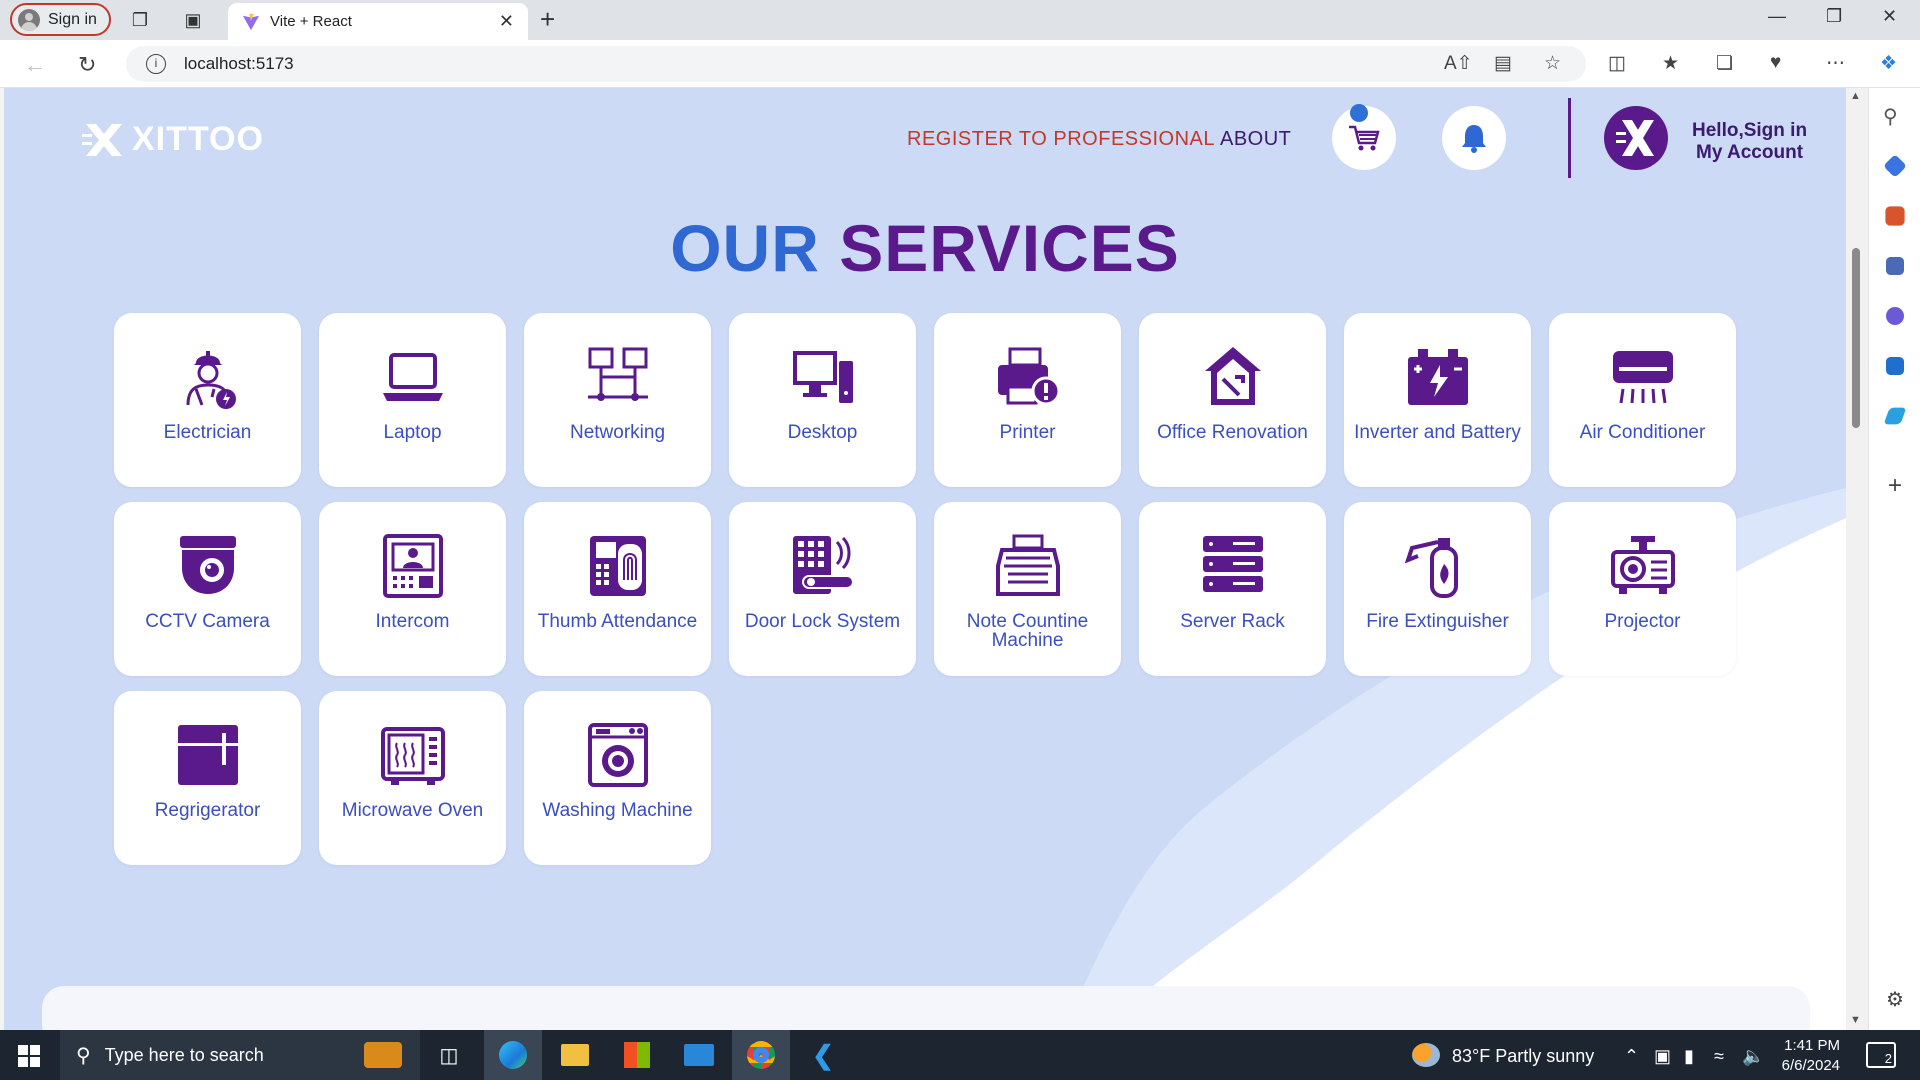 Image resolution: width=1920 pixels, height=1080 pixels. What do you see at coordinates (207, 565) in the screenshot?
I see `cctv-camera-icon` at bounding box center [207, 565].